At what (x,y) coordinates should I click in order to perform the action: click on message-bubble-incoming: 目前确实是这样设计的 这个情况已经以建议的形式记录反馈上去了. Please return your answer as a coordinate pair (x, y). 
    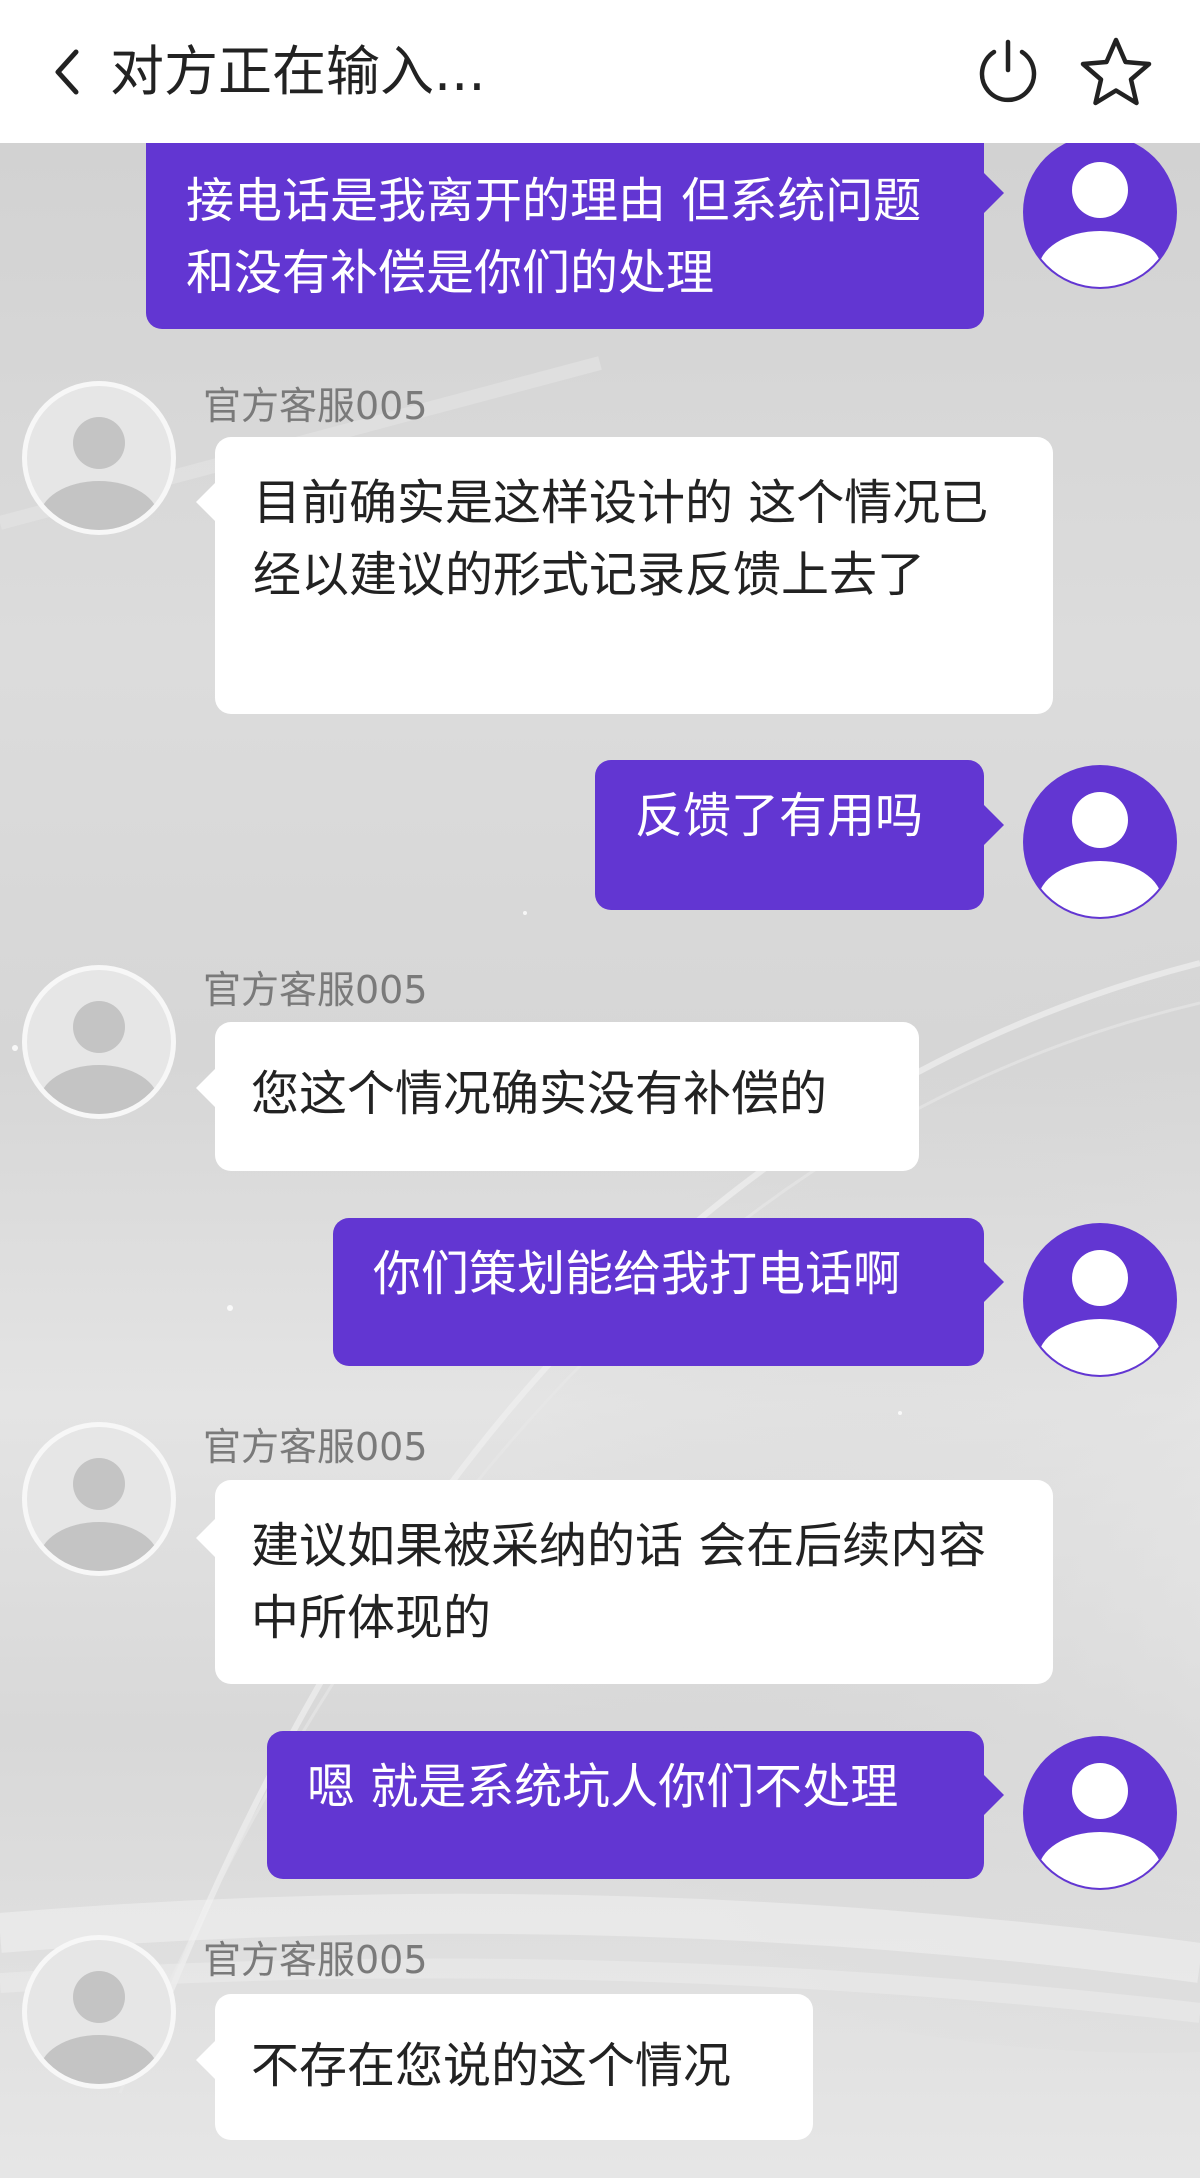
    Looking at the image, I should click on (634, 575).